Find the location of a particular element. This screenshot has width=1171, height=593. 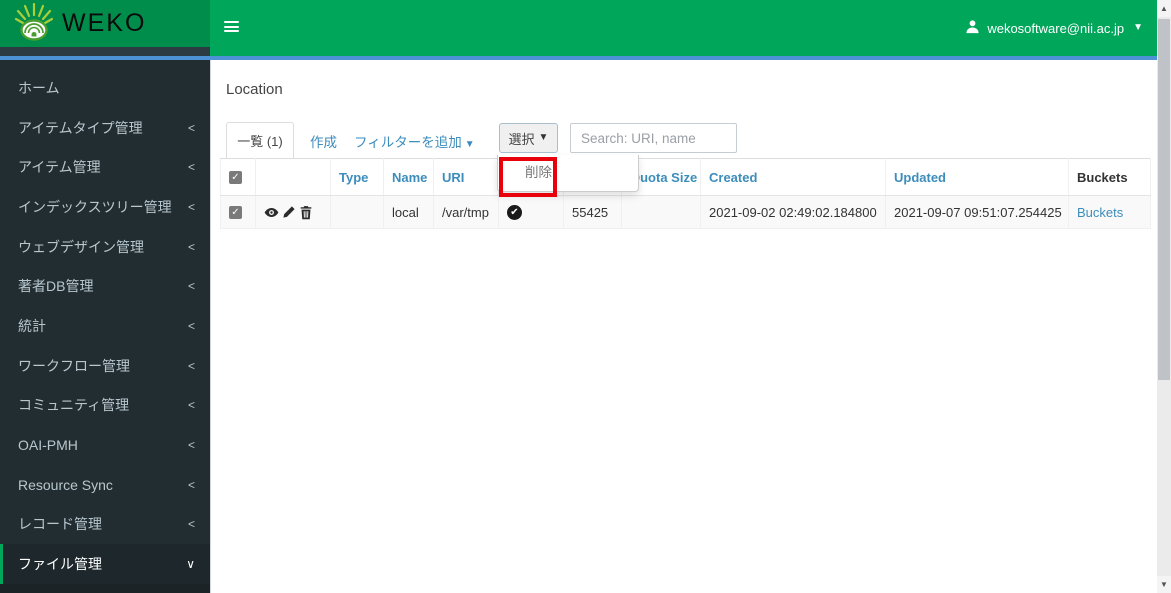

user-email: wekosoftware@nii.ac.jp is located at coordinates (1056, 28).